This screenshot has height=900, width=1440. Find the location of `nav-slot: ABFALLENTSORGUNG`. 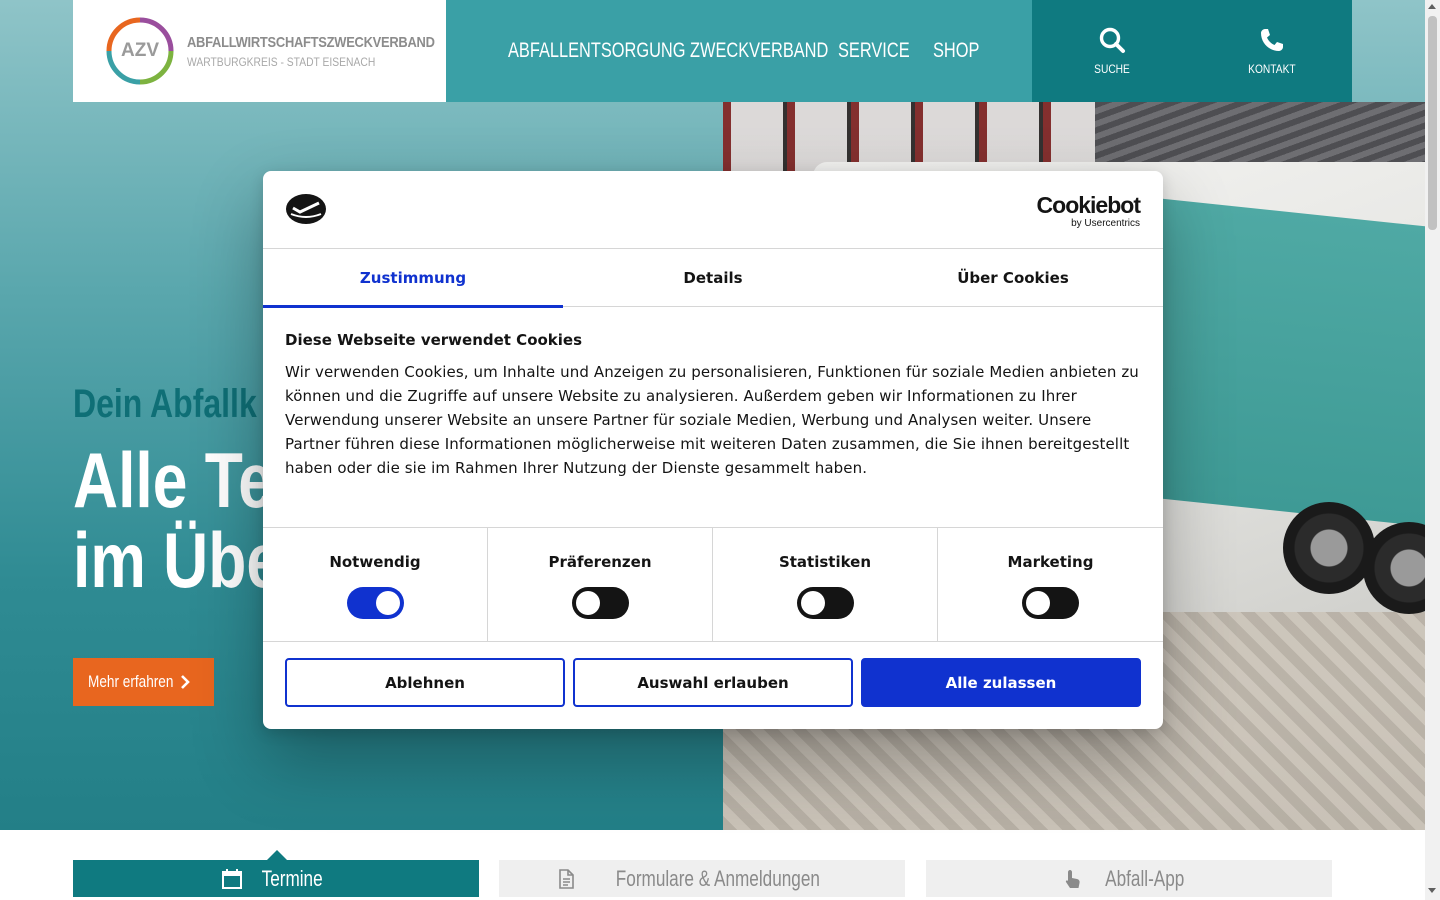

nav-slot: ABFALLENTSORGUNG is located at coordinates (599, 51).